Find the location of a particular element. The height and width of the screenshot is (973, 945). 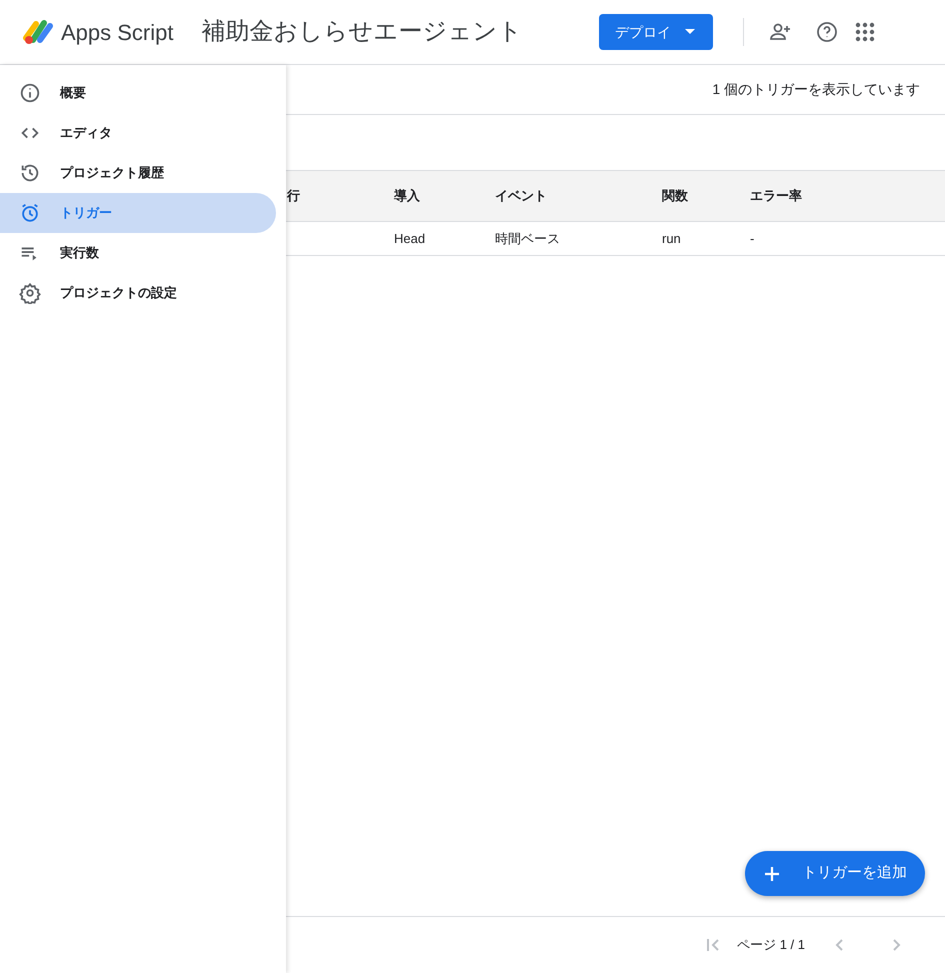

product-name: Apps Script is located at coordinates (117, 32).